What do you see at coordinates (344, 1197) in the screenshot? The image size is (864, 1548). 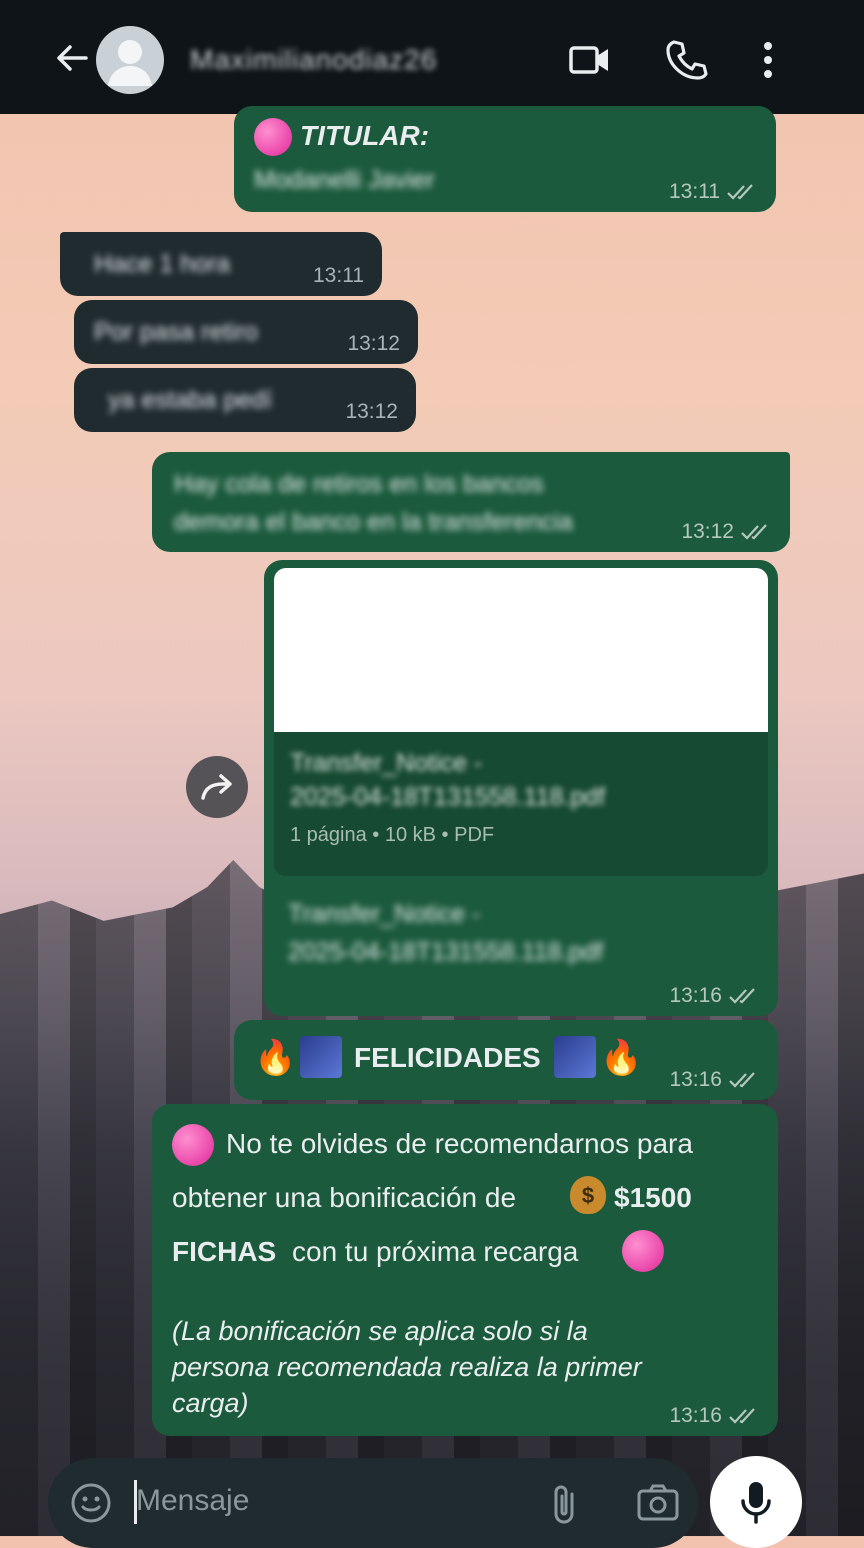 I see `promo-line2: obtener una bonificación de` at bounding box center [344, 1197].